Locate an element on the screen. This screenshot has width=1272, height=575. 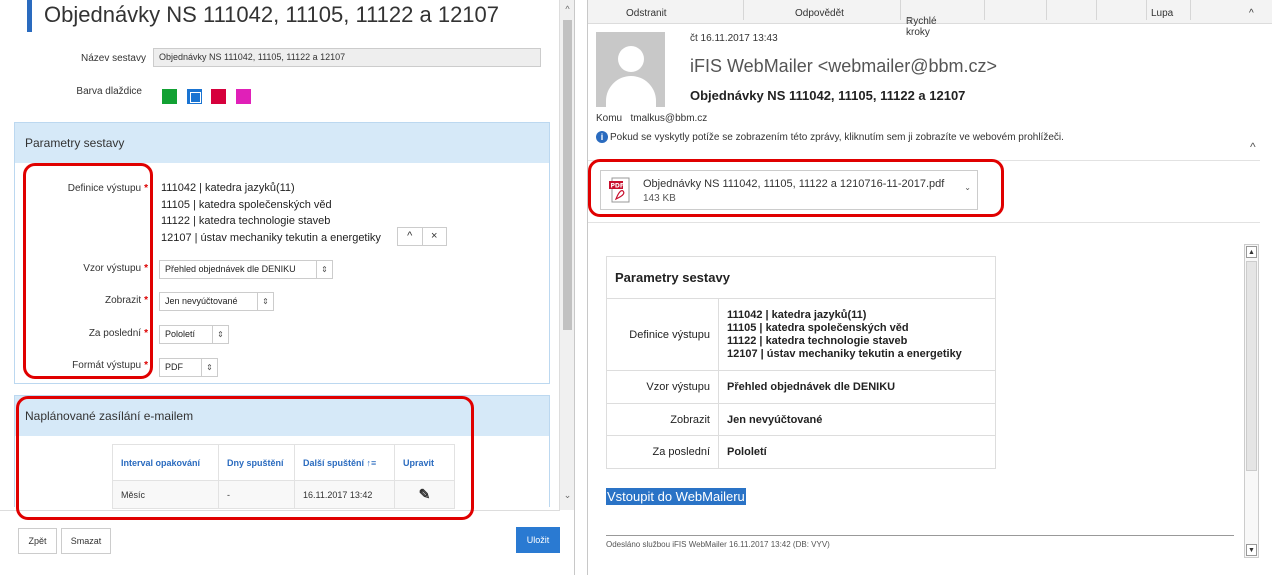
email-recipient: Komu tmalkus@bbm.cz is located at coordinates (652, 118).